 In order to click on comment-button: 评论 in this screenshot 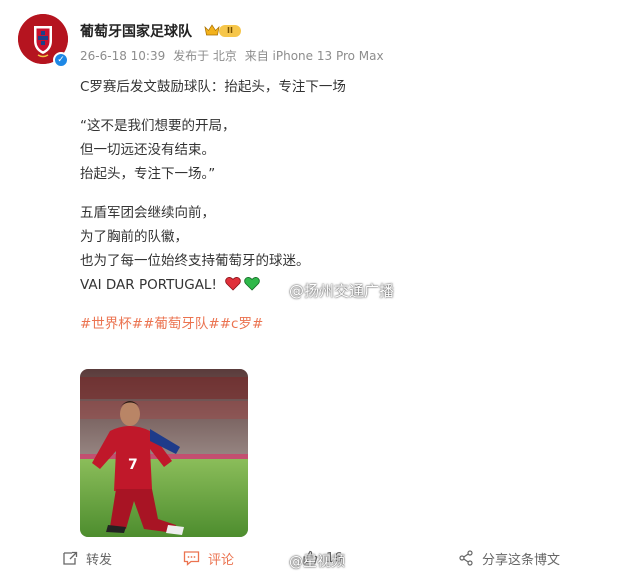, I will do `click(208, 558)`.